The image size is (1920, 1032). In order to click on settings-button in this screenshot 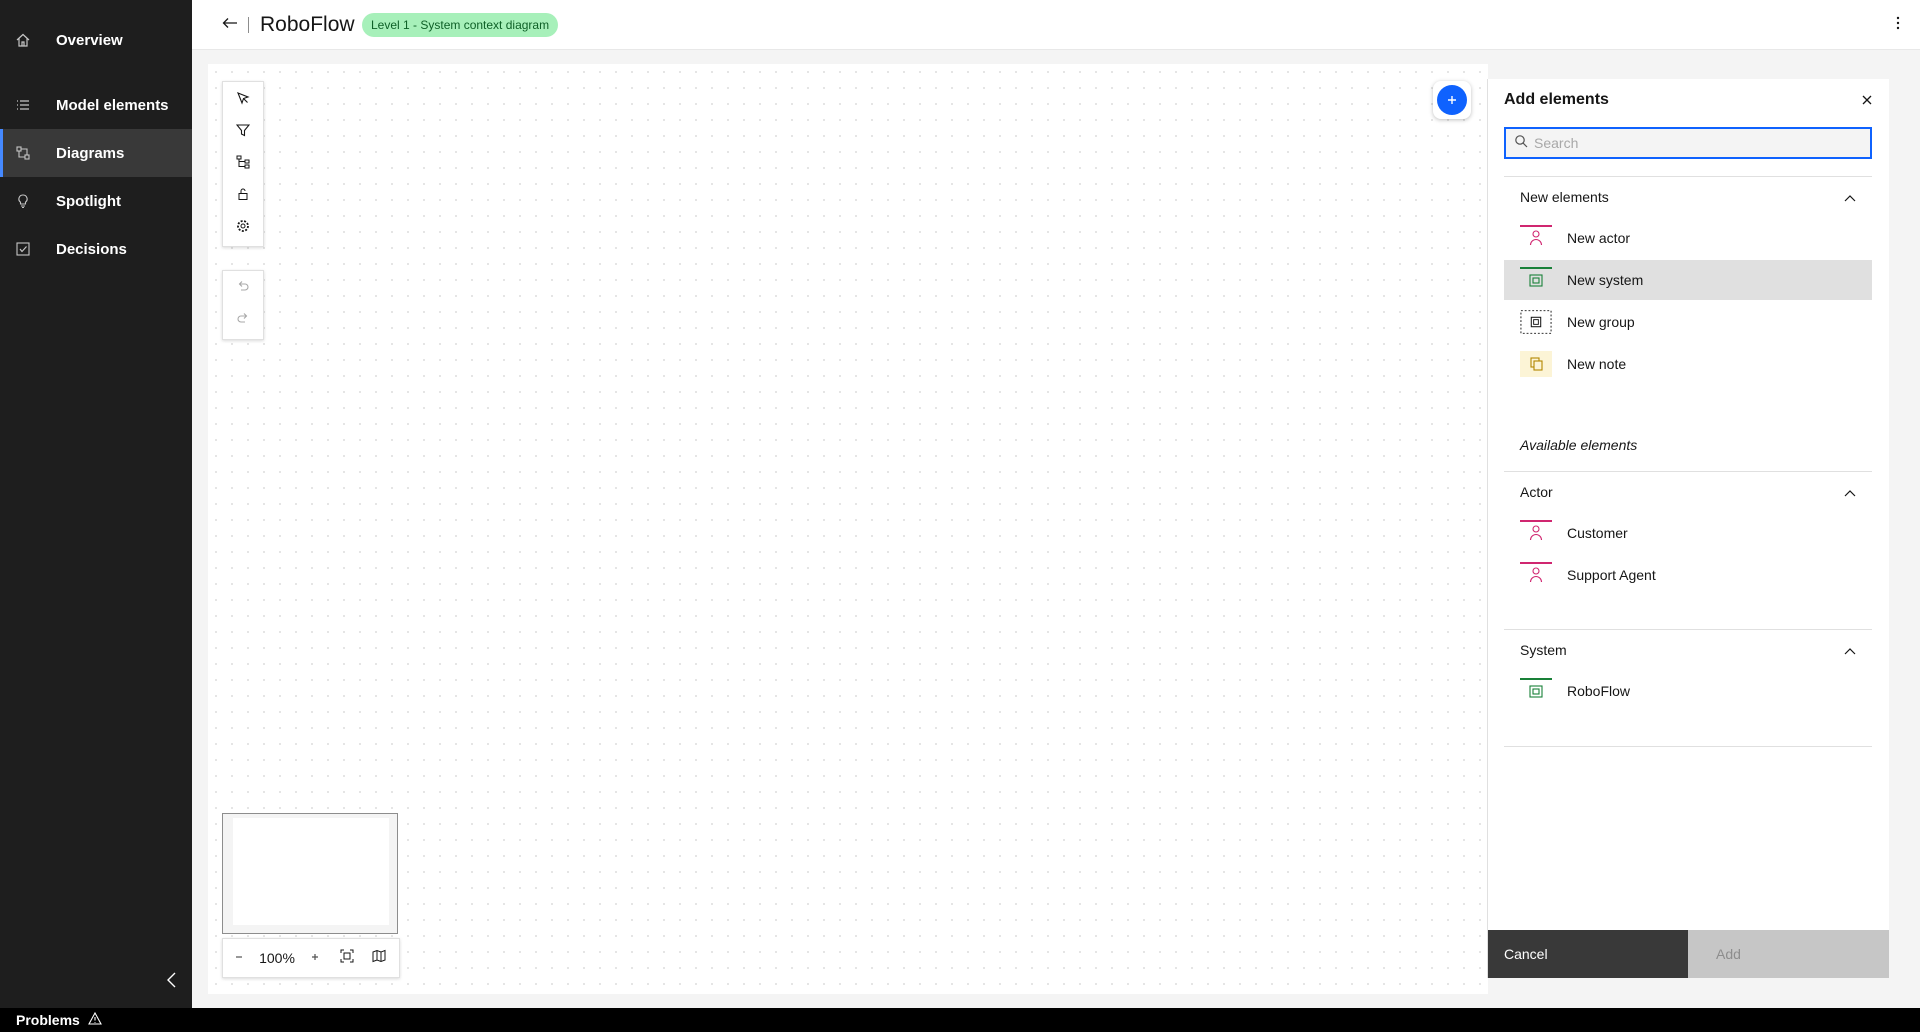, I will do `click(243, 228)`.